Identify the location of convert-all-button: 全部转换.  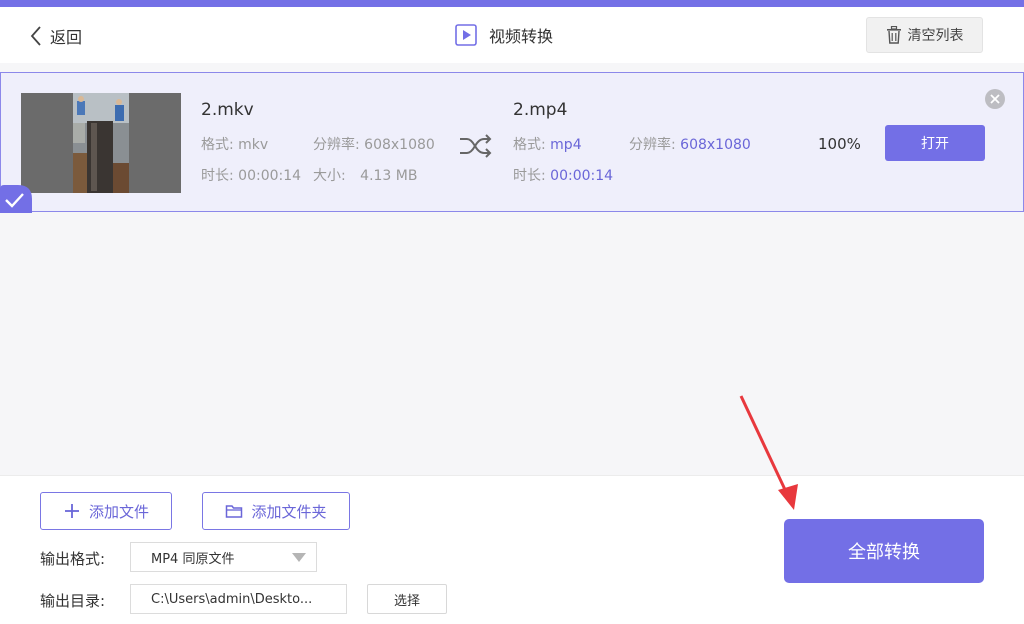
(884, 551).